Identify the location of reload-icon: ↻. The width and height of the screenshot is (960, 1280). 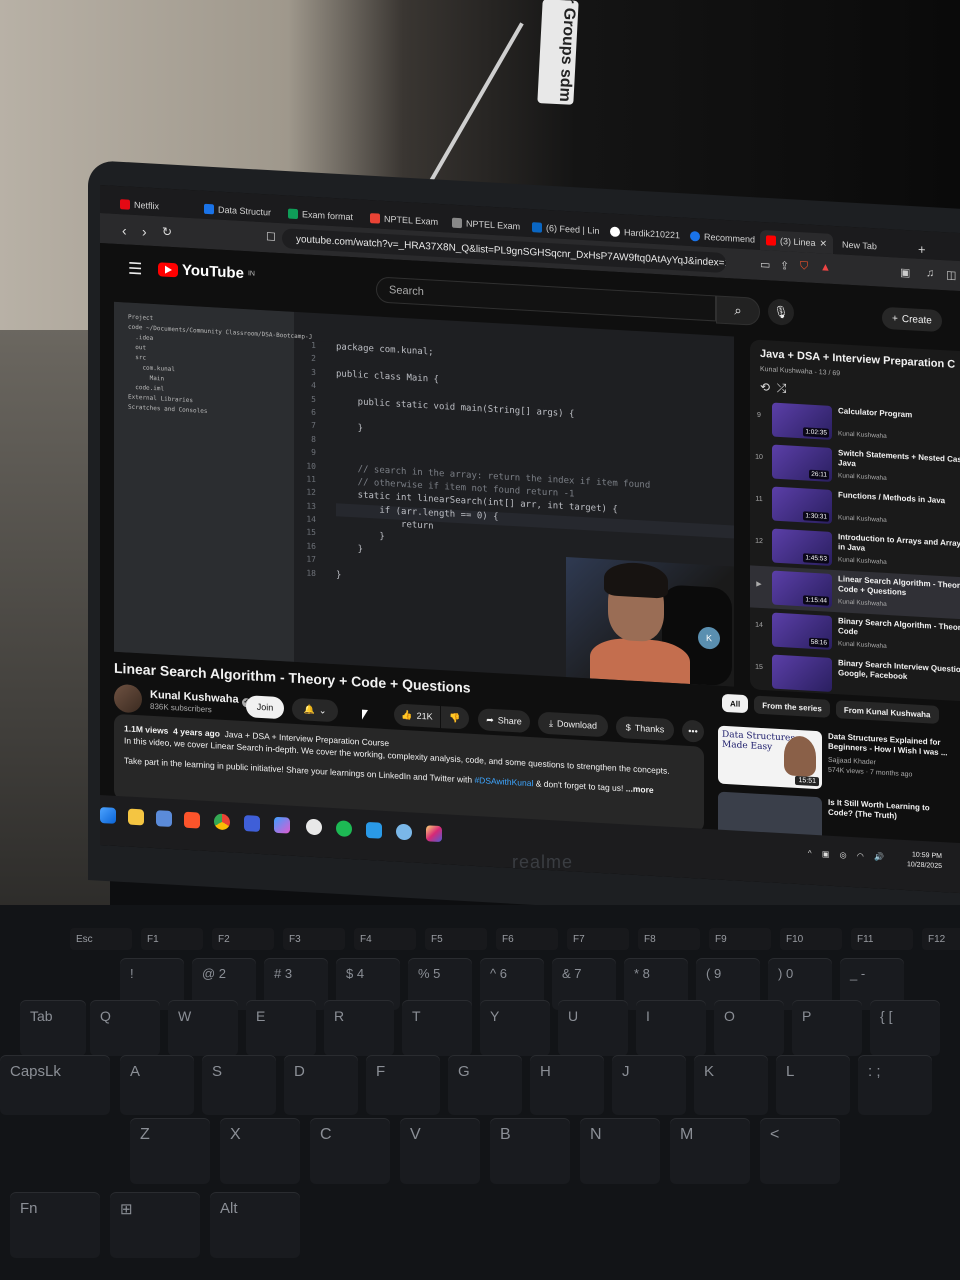
(167, 231).